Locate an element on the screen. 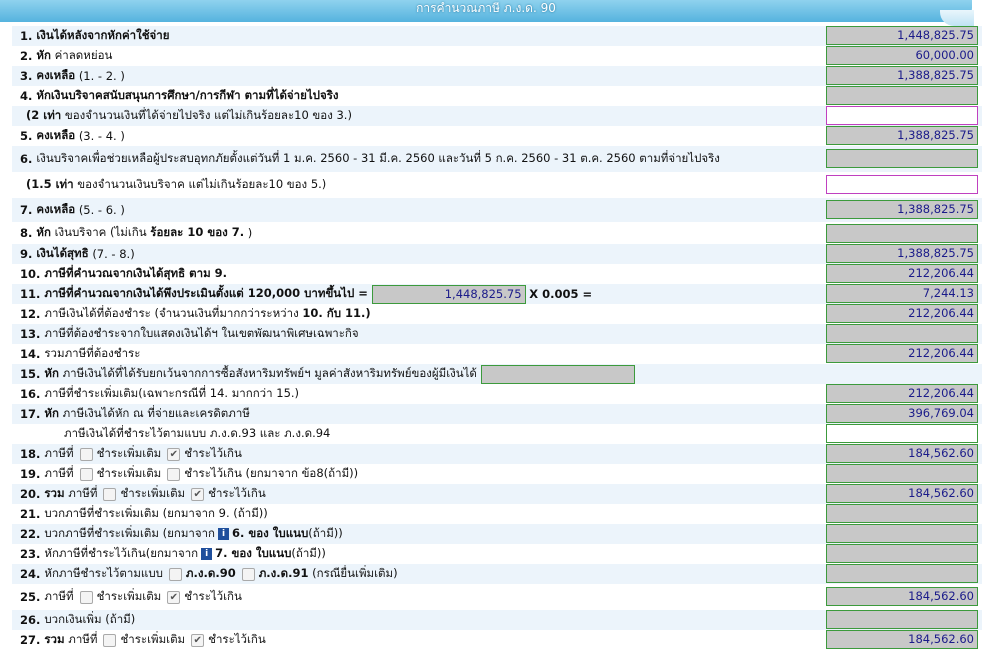 This screenshot has height=653, width=991. income-after-expense-field: 1,448,825.75 is located at coordinates (902, 35).